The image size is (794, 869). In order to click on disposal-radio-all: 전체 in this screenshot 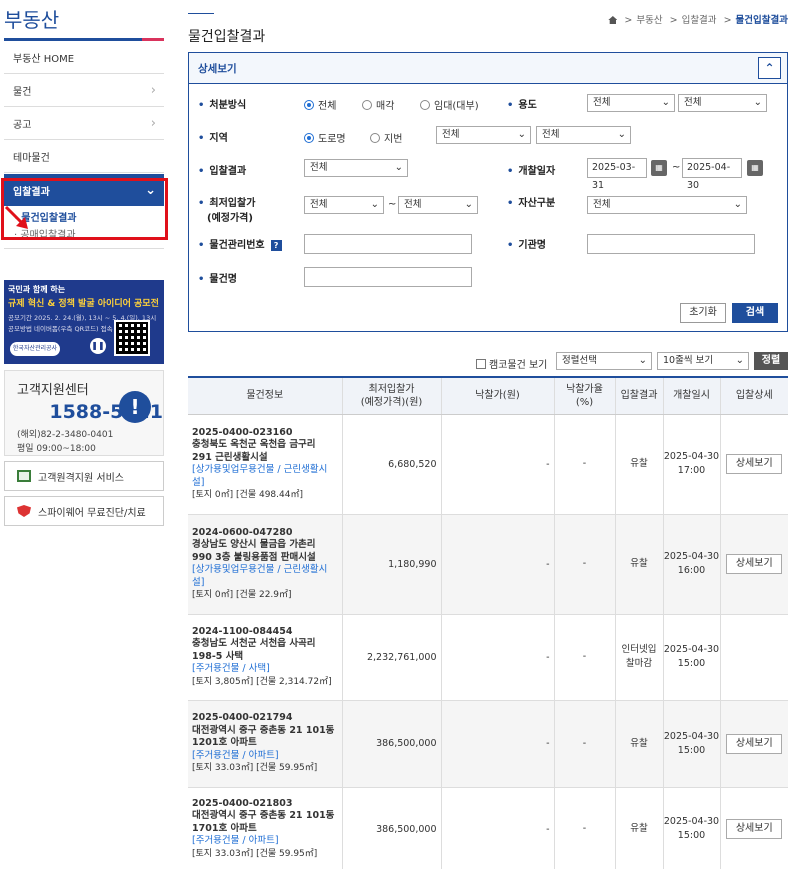, I will do `click(320, 104)`.